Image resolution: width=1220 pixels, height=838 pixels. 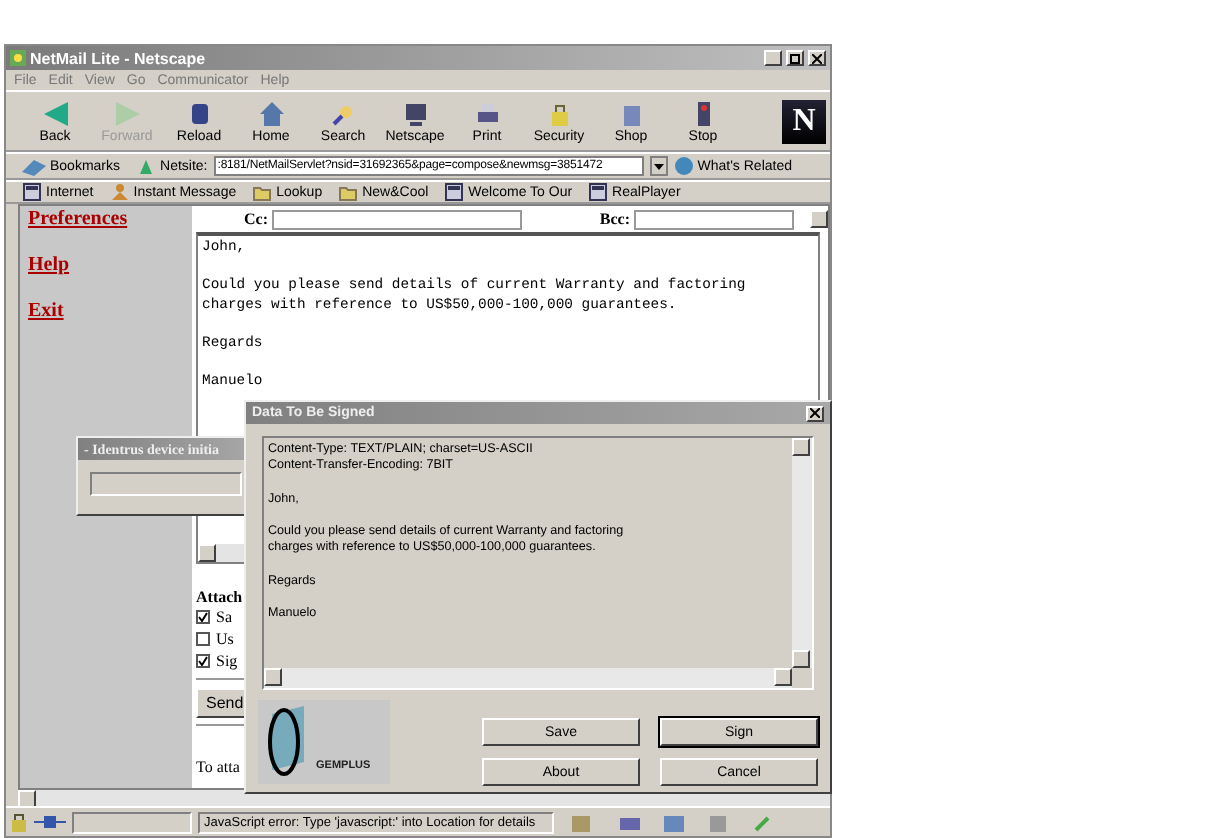 What do you see at coordinates (804, 121) in the screenshot?
I see `browser-logo: N` at bounding box center [804, 121].